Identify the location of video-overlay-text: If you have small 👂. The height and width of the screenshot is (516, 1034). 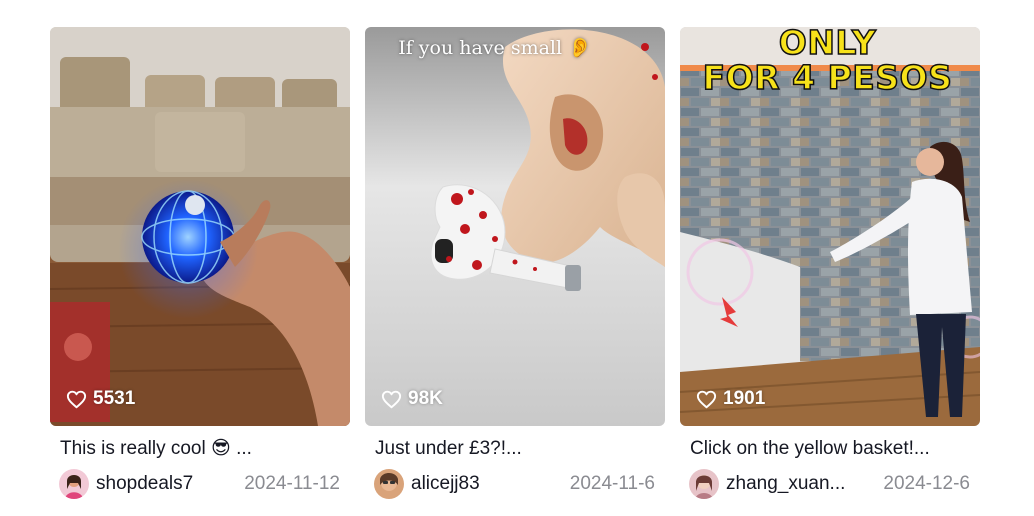
(495, 48).